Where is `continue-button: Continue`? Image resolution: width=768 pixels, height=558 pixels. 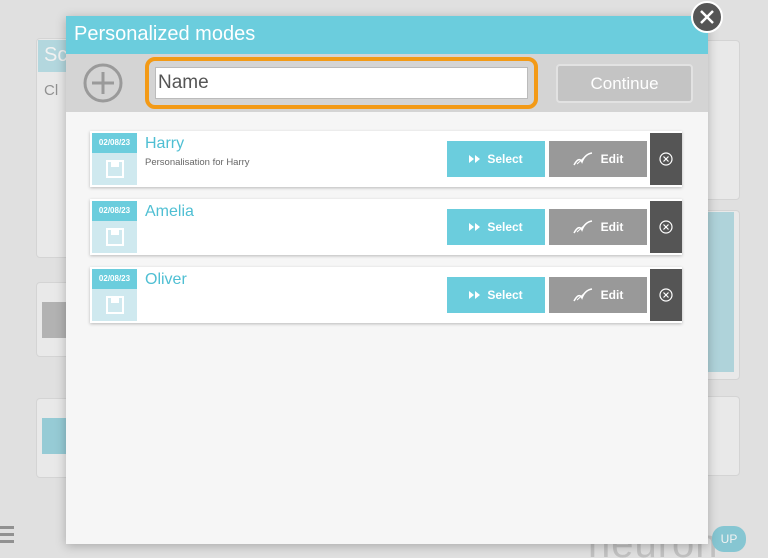 continue-button: Continue is located at coordinates (624, 83).